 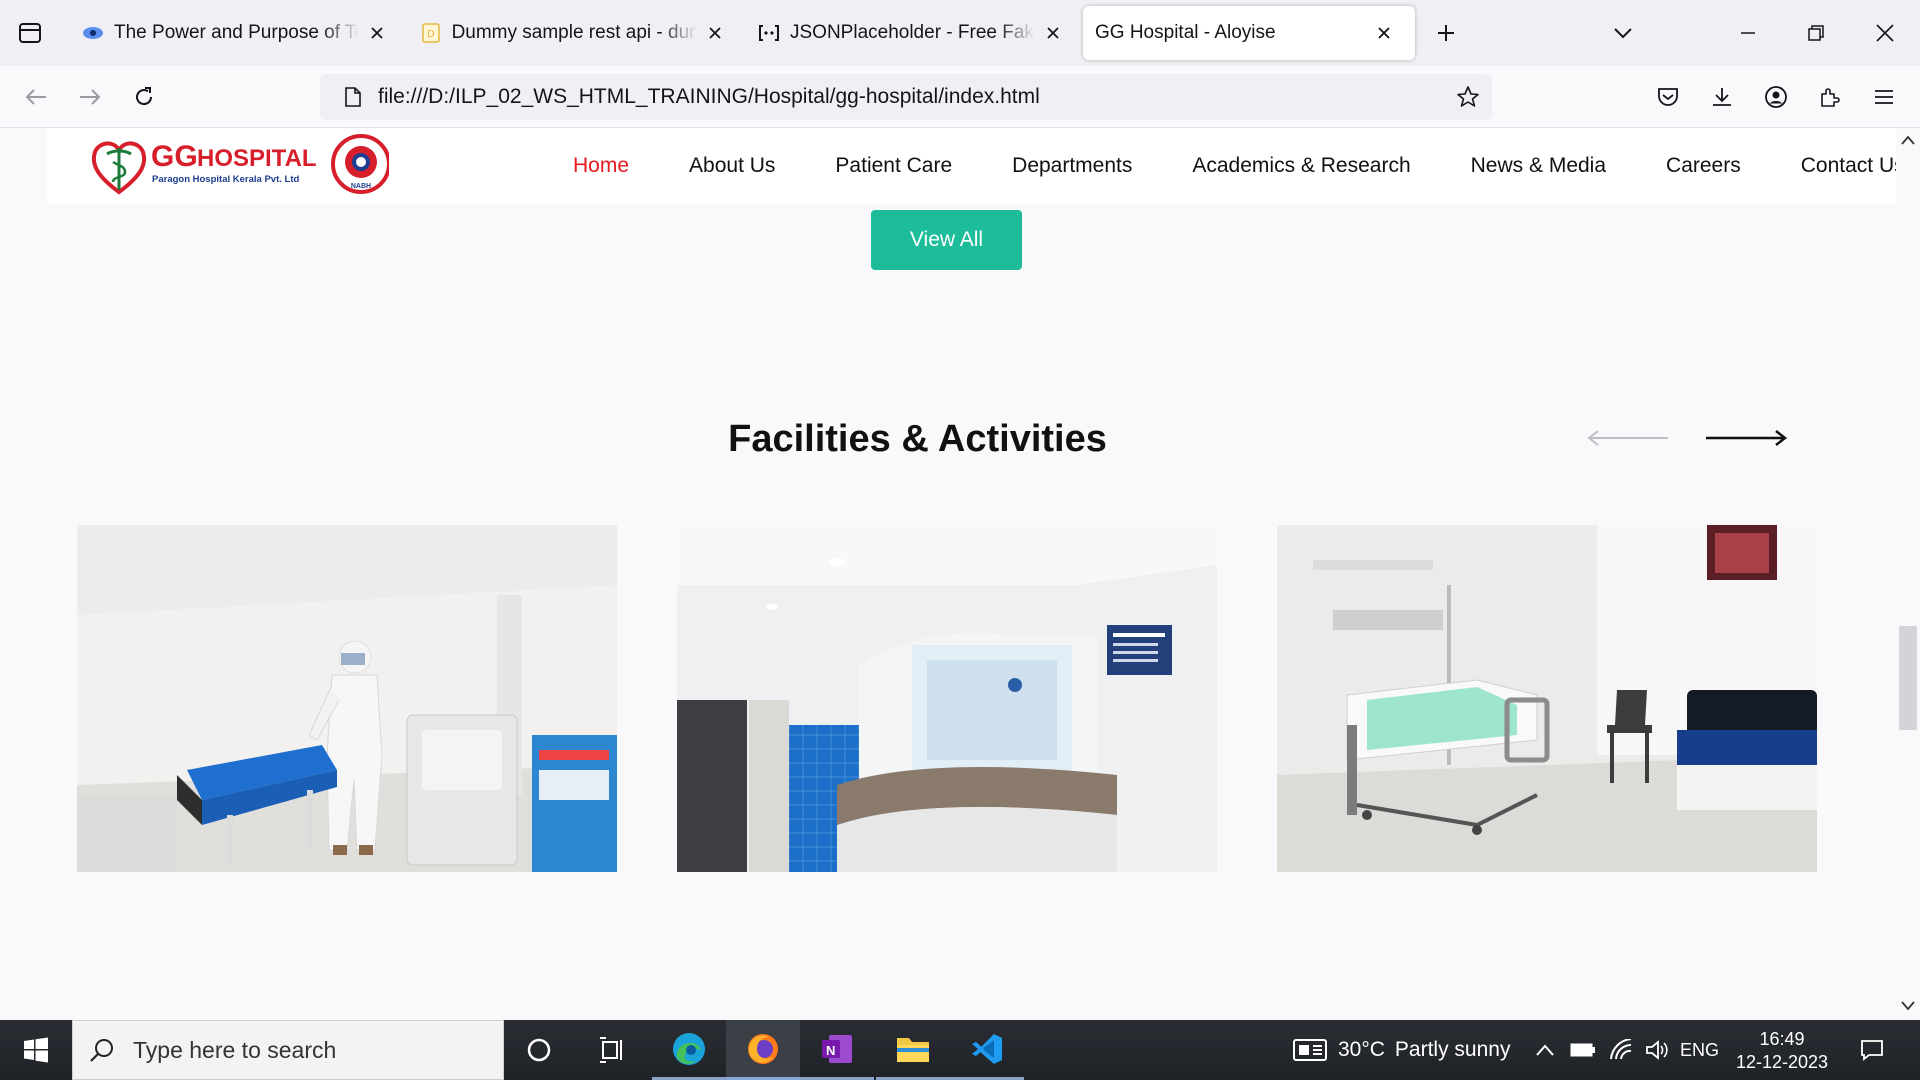 What do you see at coordinates (613, 1050) in the screenshot?
I see `task-view-icon` at bounding box center [613, 1050].